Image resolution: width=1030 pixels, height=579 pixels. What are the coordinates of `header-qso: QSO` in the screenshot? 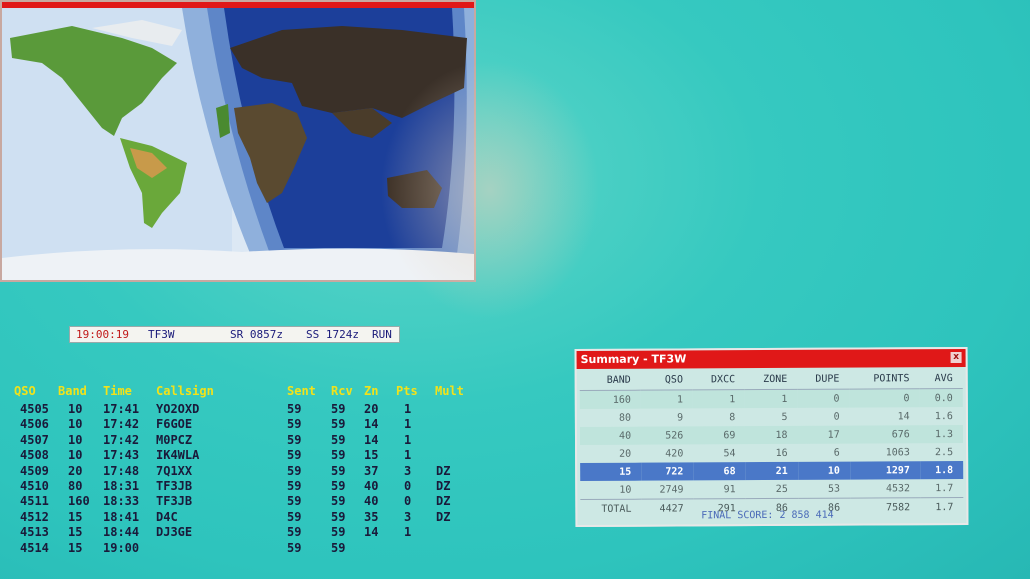 It's located at (25, 391).